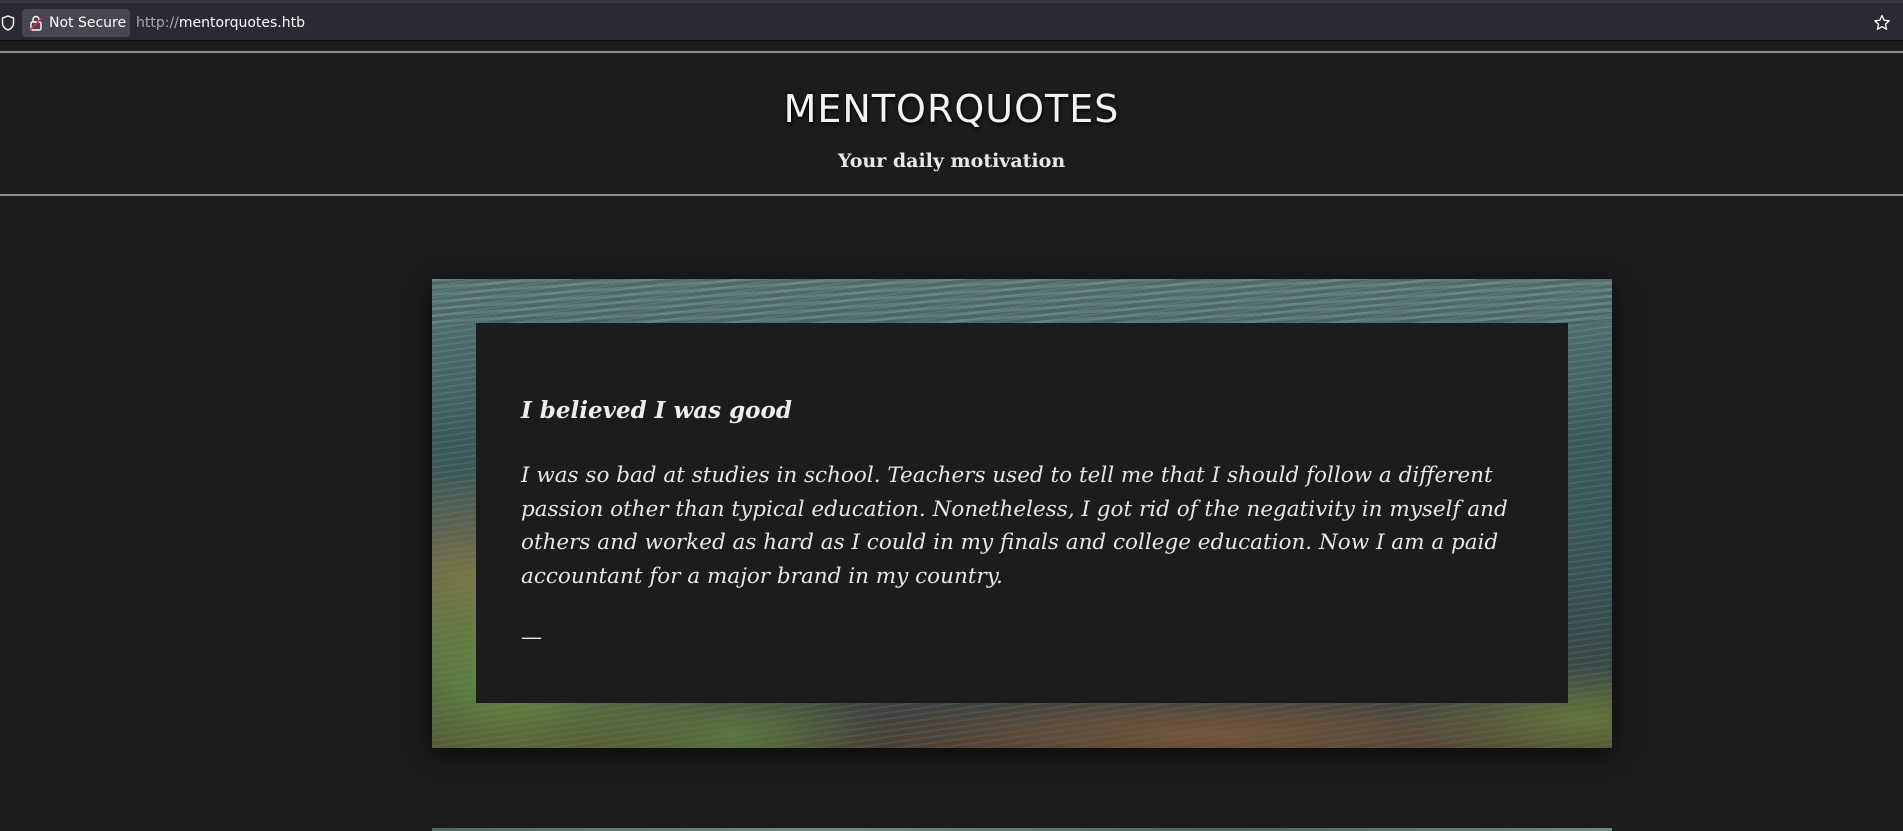 The image size is (1903, 831). I want to click on url-input: http://mentorquotes.htb, so click(220, 23).